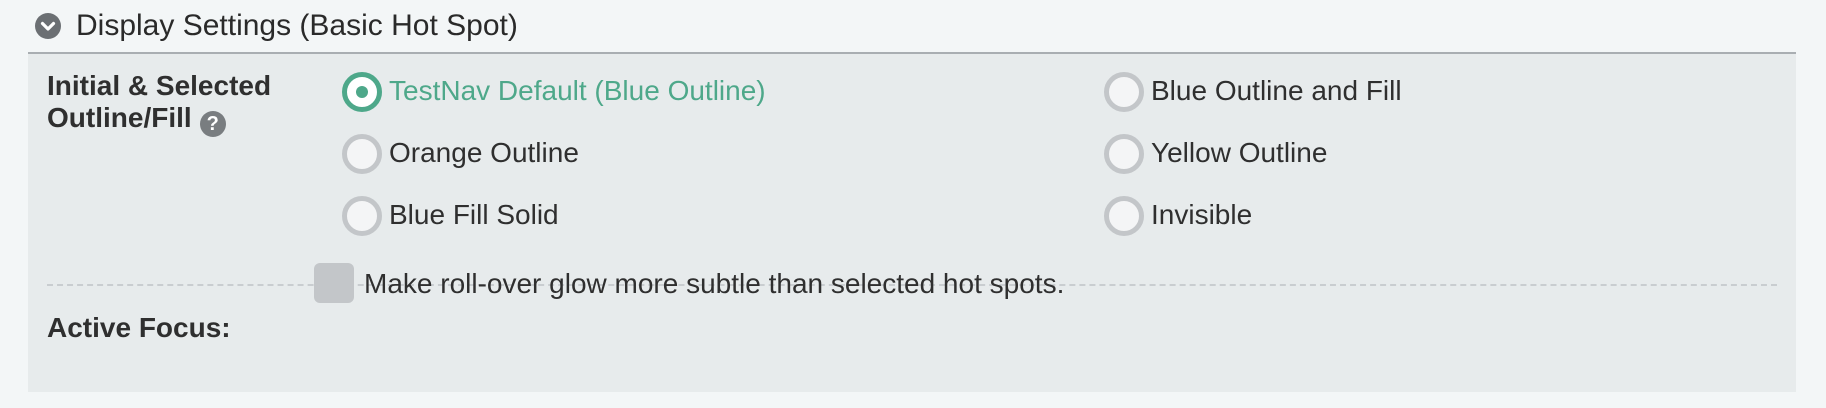 The width and height of the screenshot is (1826, 408). Describe the element at coordinates (159, 85) in the screenshot. I see `outline-fill-label-line1: Initial & Selected` at that location.